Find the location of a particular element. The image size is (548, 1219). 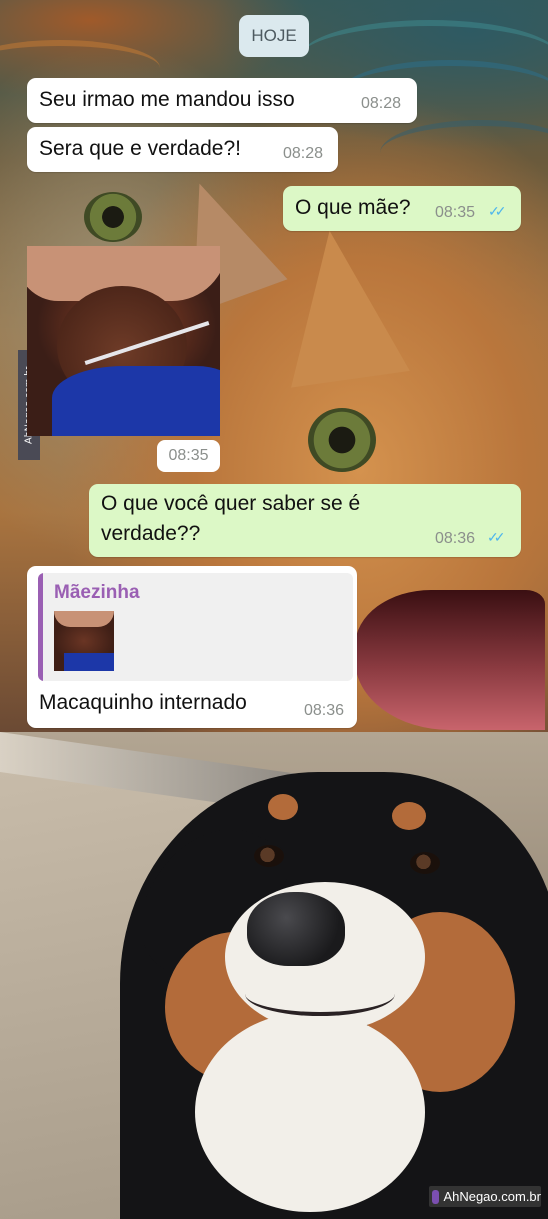

image-thumbnail is located at coordinates (123, 341).